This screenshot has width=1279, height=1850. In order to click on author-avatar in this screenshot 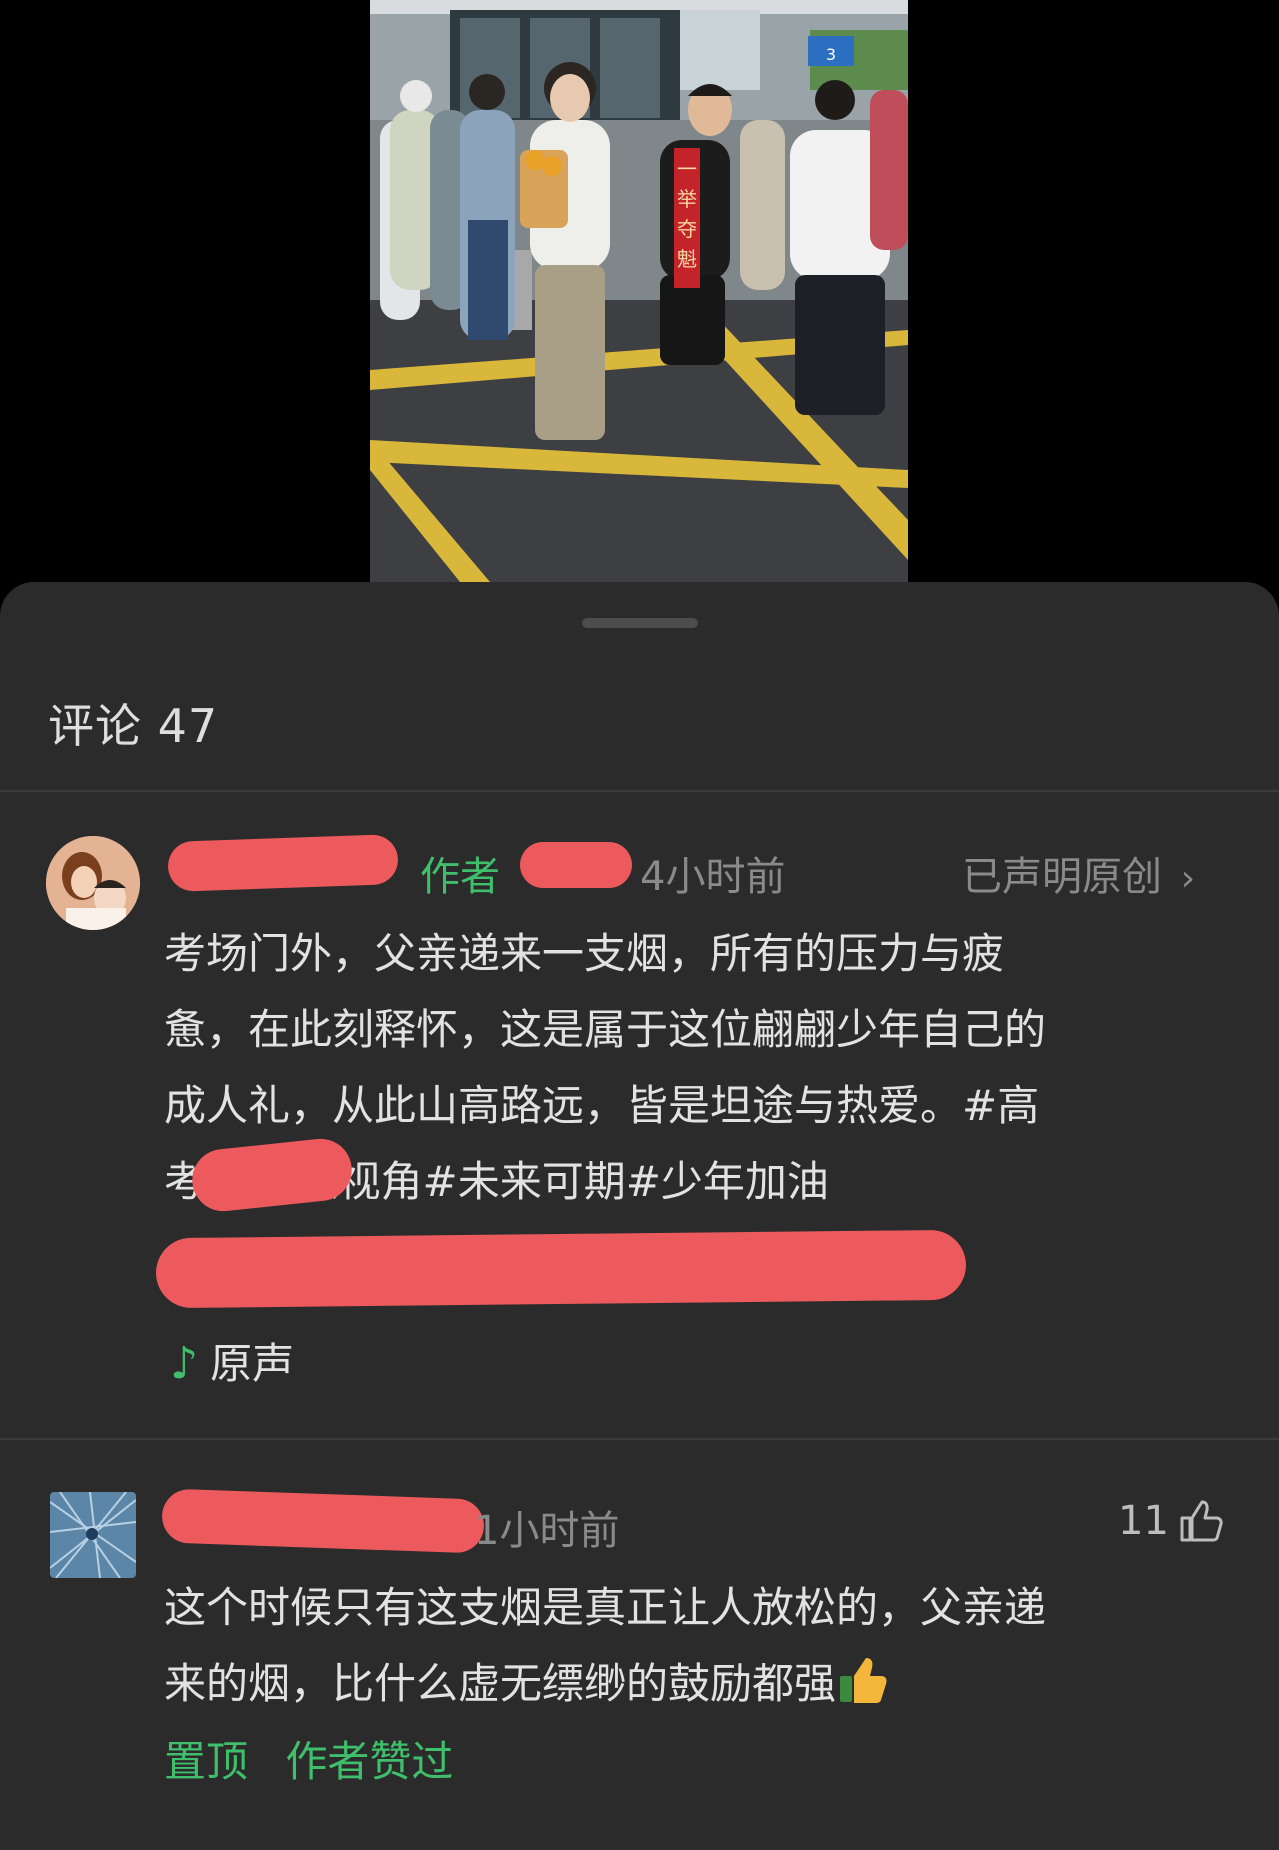, I will do `click(93, 883)`.